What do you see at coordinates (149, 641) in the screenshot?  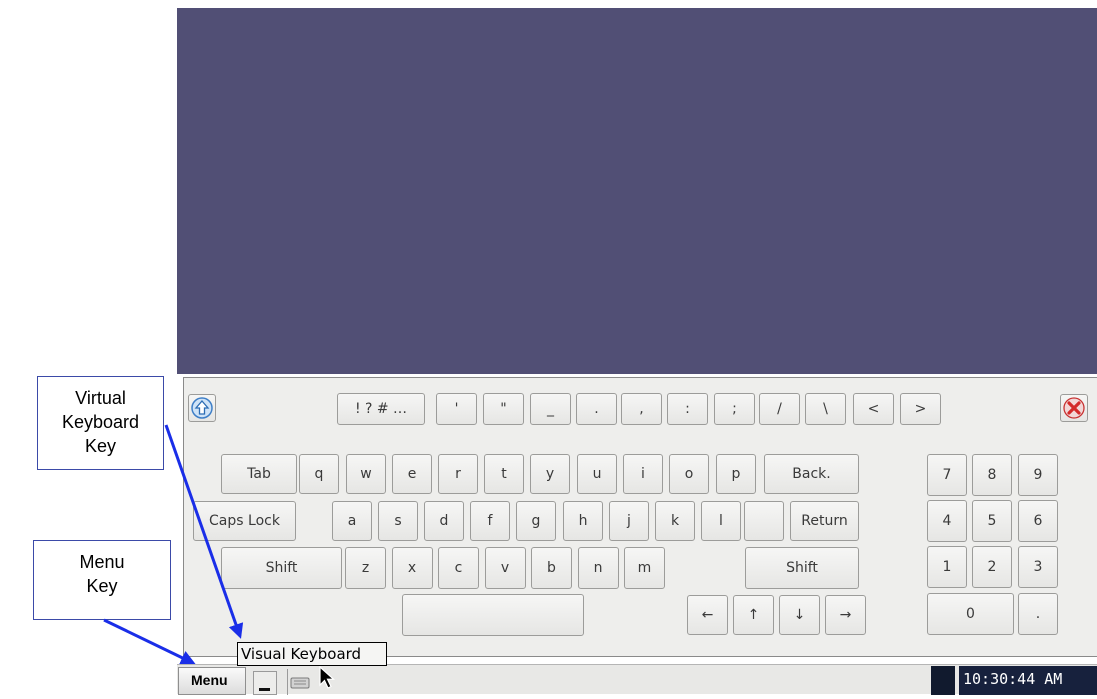 I see `menu-key-arrow` at bounding box center [149, 641].